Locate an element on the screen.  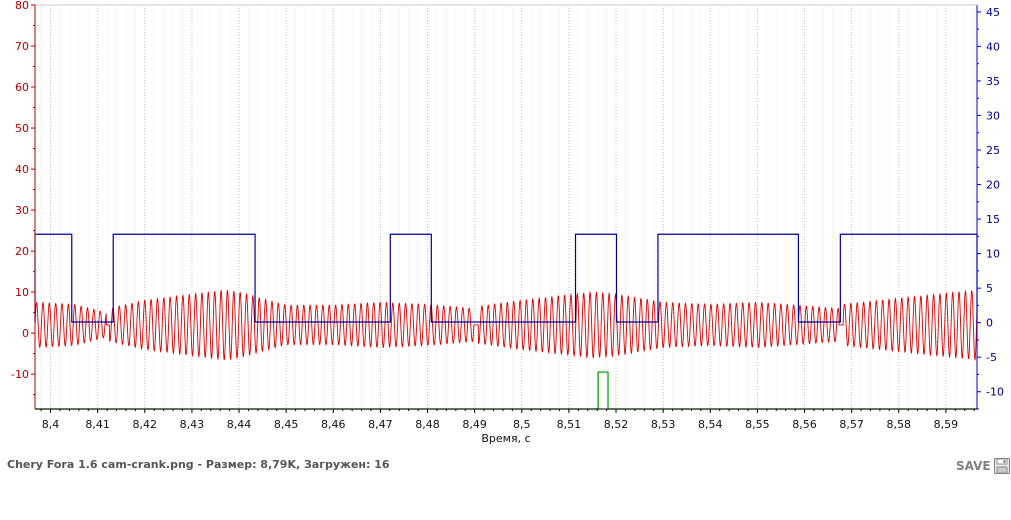
x-tick-label: 8,53 is located at coordinates (663, 424).